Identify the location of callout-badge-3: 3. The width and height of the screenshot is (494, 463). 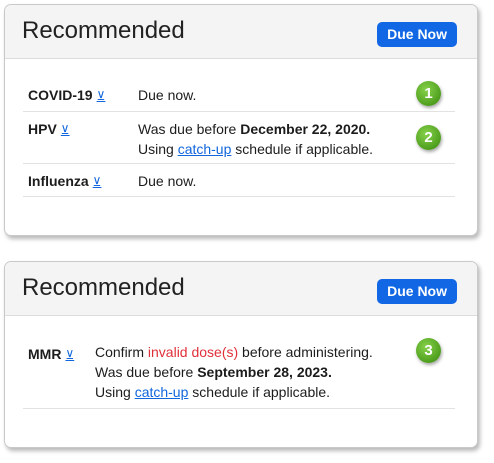
(428, 350).